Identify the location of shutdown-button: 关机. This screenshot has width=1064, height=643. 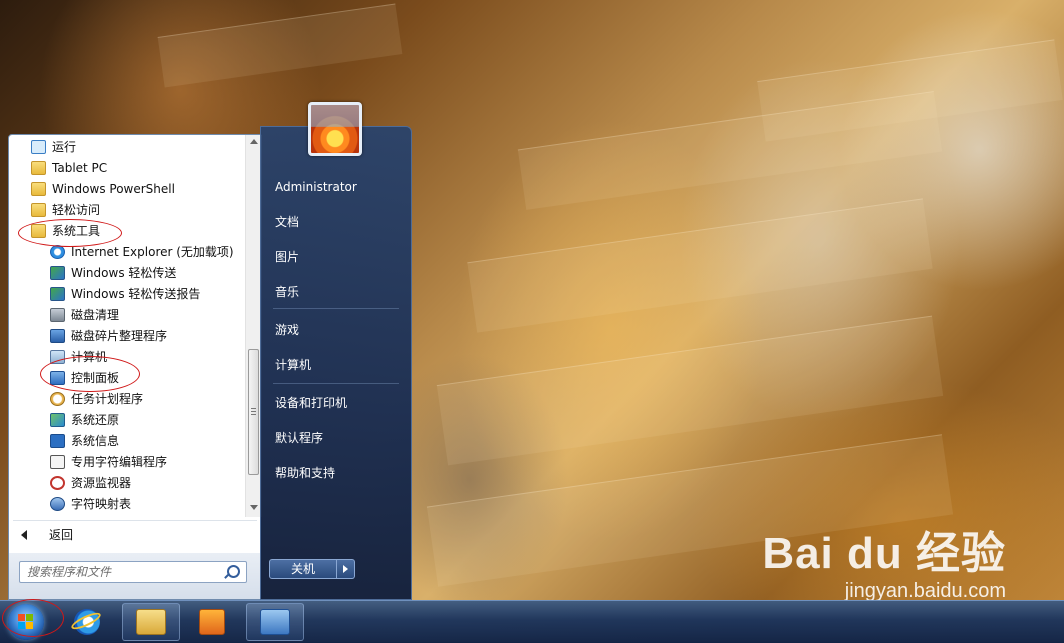
(303, 569).